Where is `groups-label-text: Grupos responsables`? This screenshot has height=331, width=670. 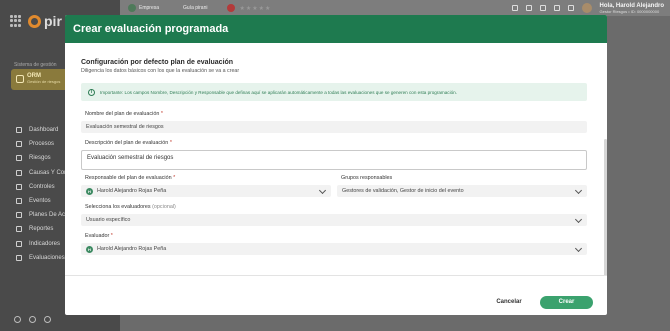
groups-label-text: Grupos responsables is located at coordinates (367, 178).